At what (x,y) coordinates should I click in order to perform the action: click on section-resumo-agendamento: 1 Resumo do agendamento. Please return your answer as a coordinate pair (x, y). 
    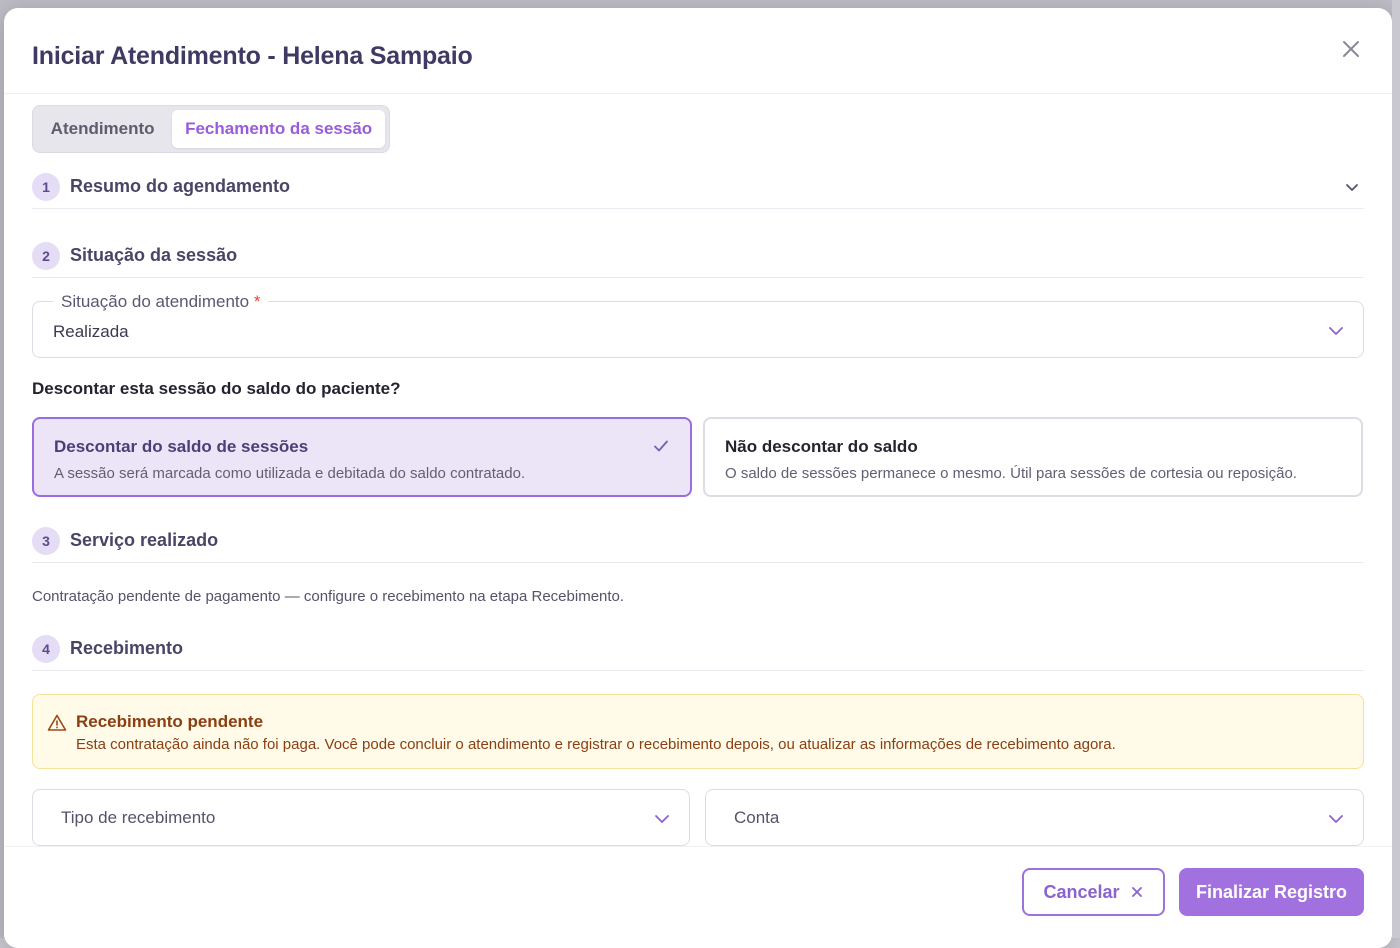
    Looking at the image, I should click on (698, 187).